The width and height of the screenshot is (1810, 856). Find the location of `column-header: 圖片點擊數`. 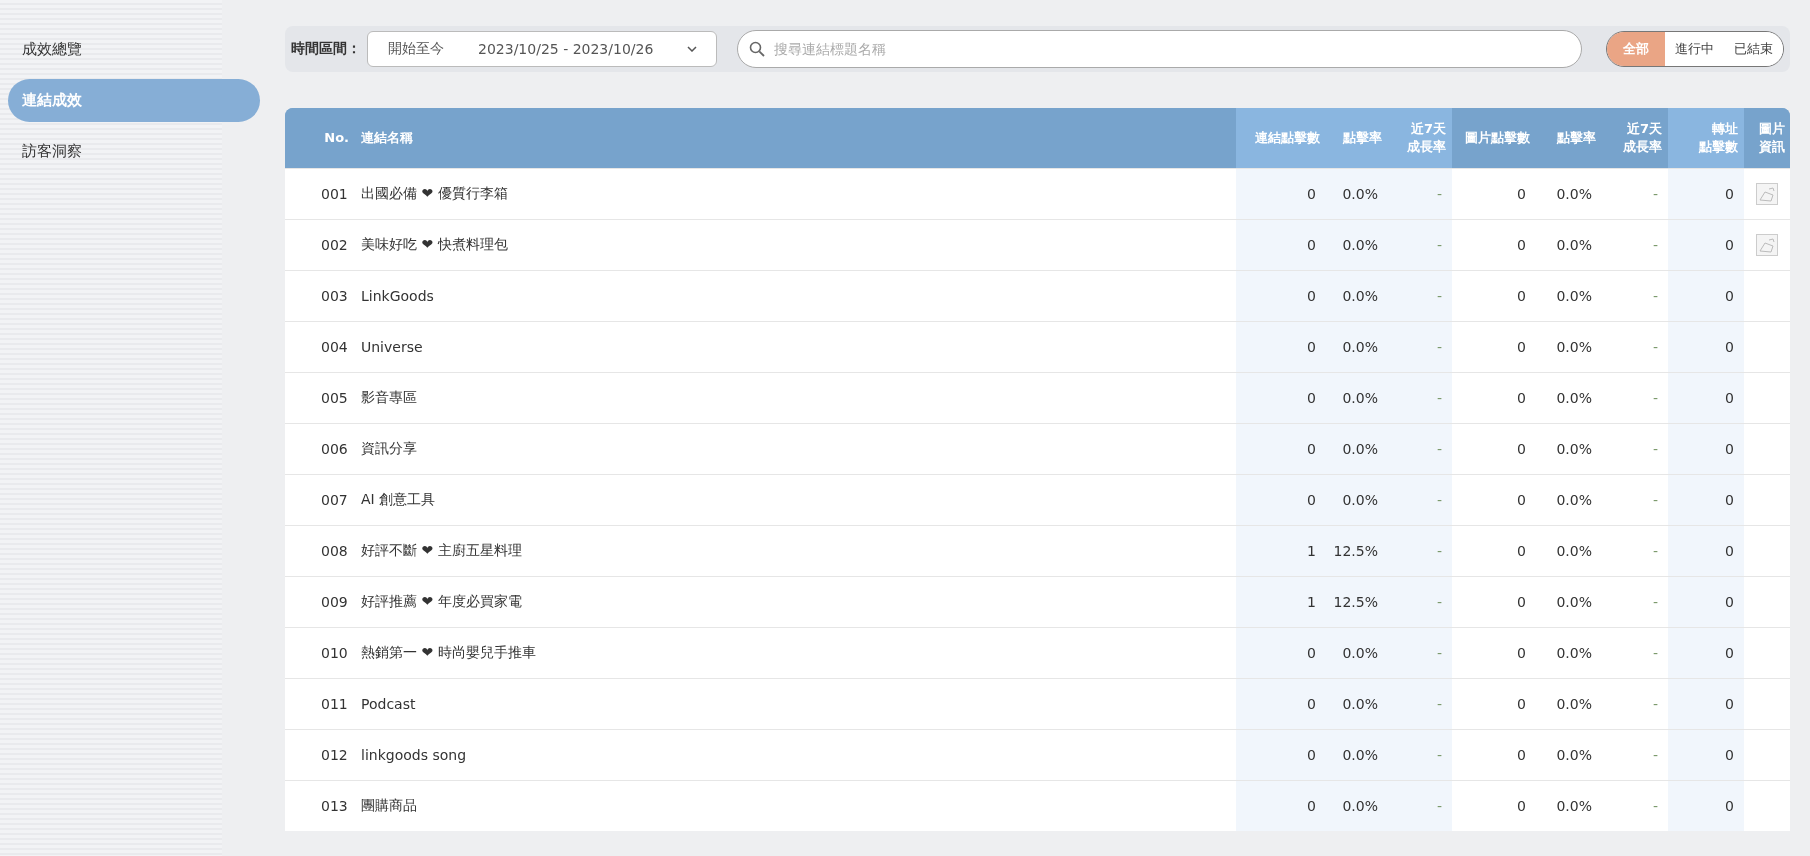

column-header: 圖片點擊數 is located at coordinates (1497, 138).